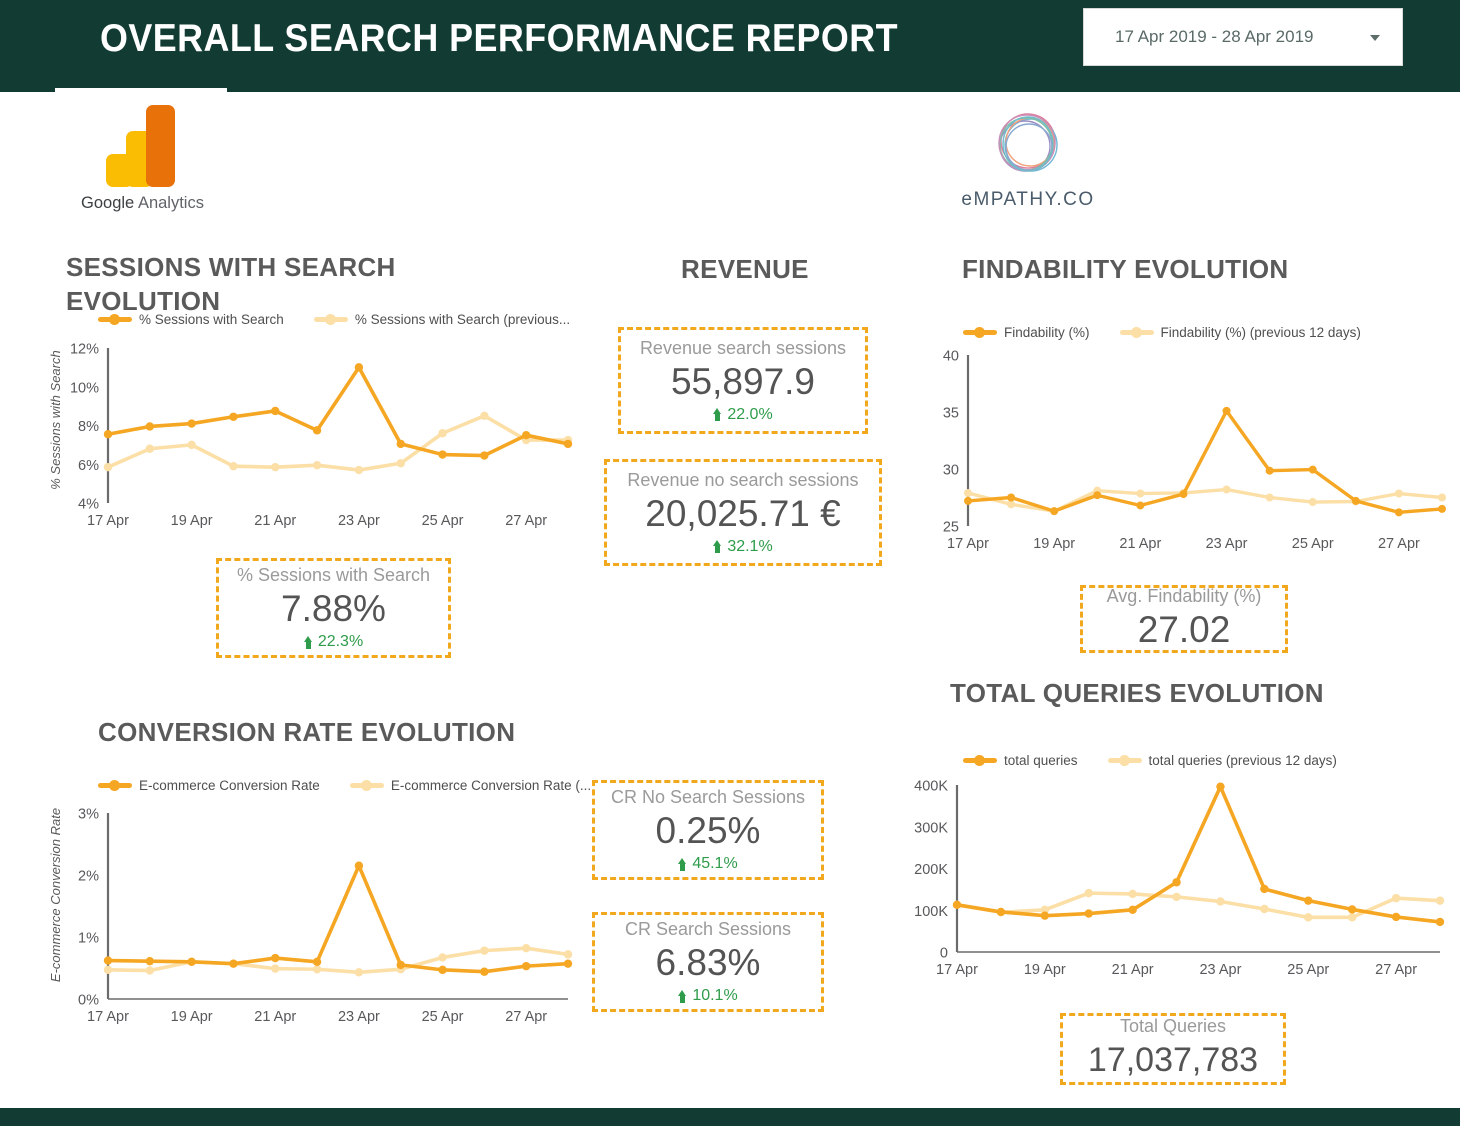  I want to click on kpi-label: Revenue search sessions, so click(743, 347).